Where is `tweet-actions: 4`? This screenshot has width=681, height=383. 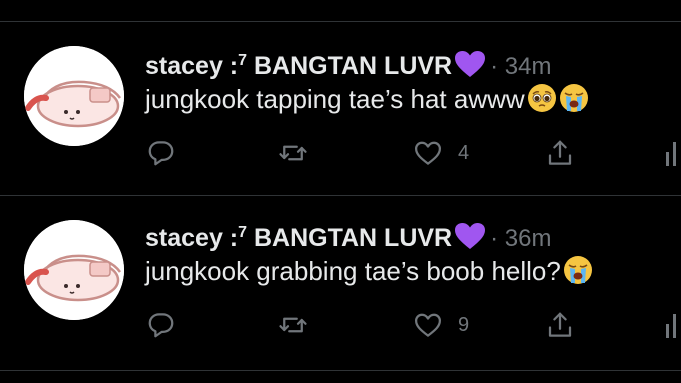 tweet-actions: 4 is located at coordinates (413, 153).